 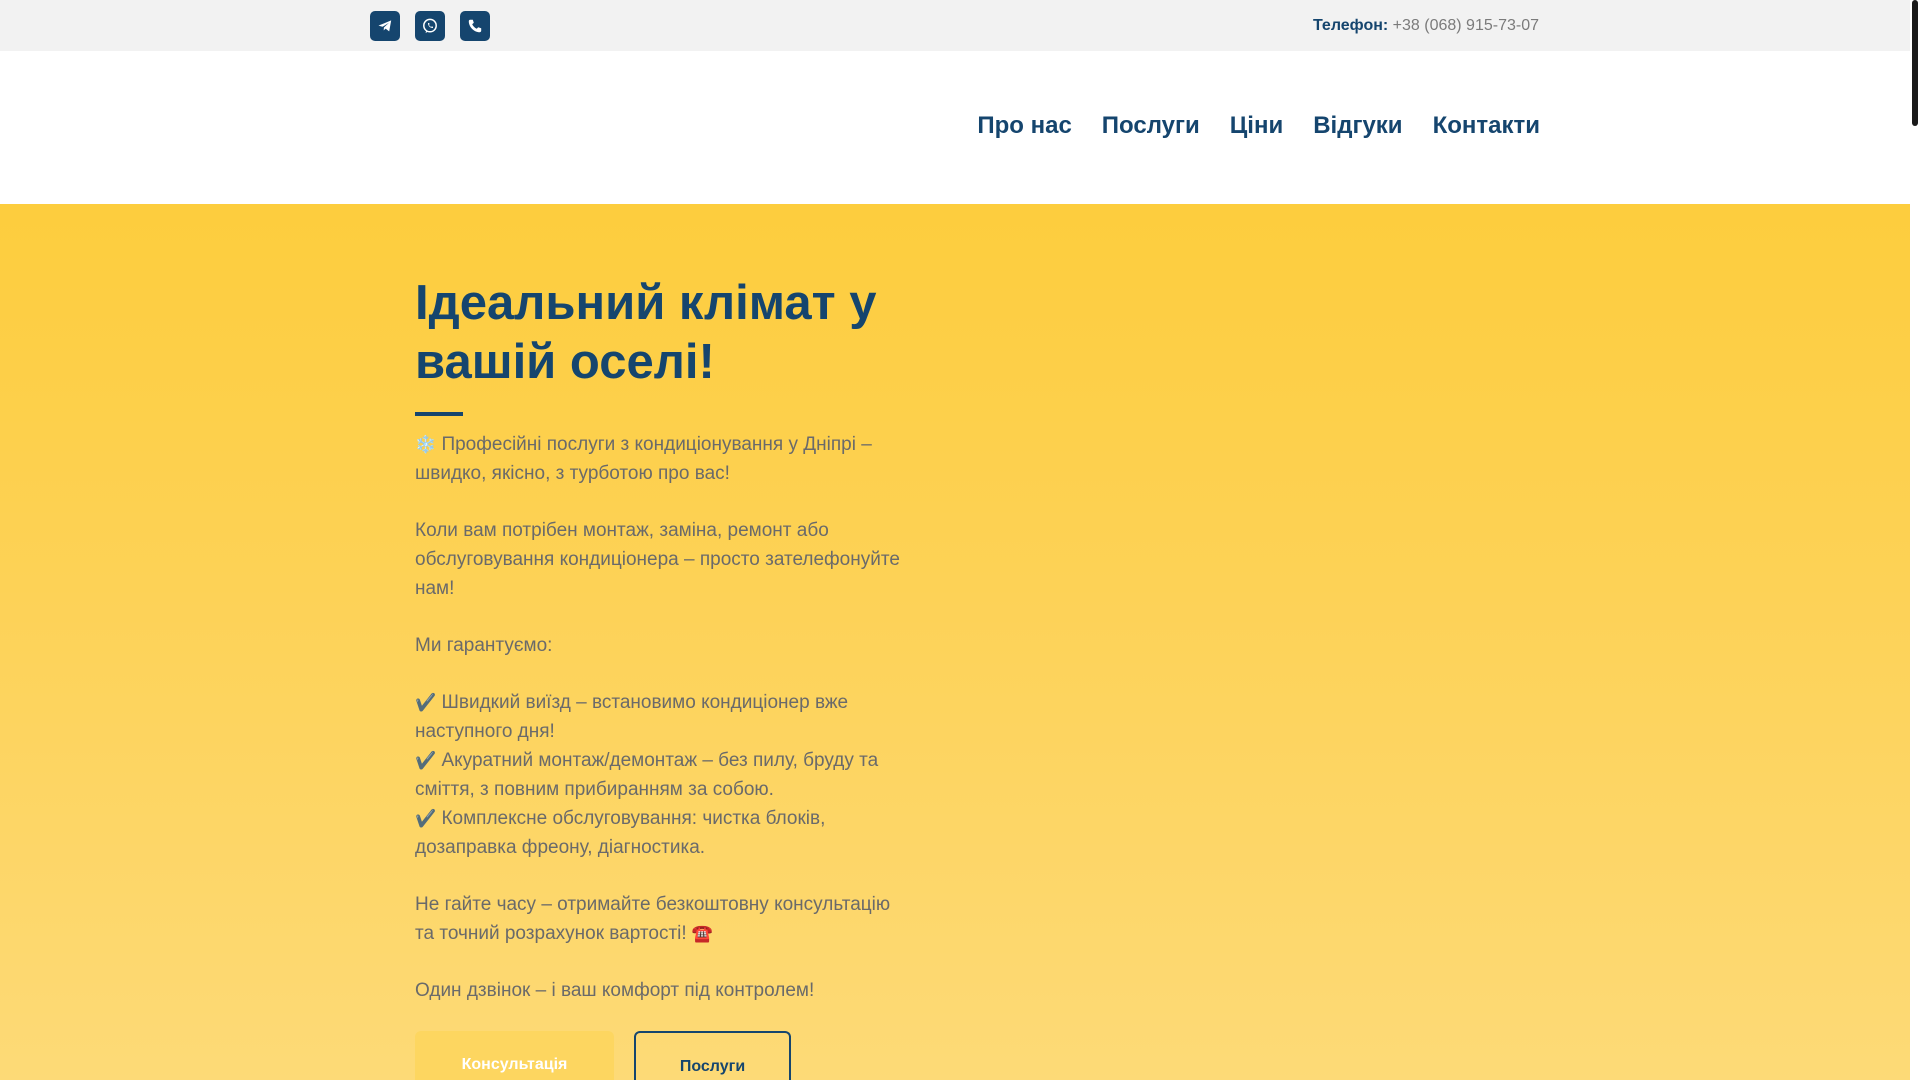 I want to click on telegram-button, so click(x=385, y=26).